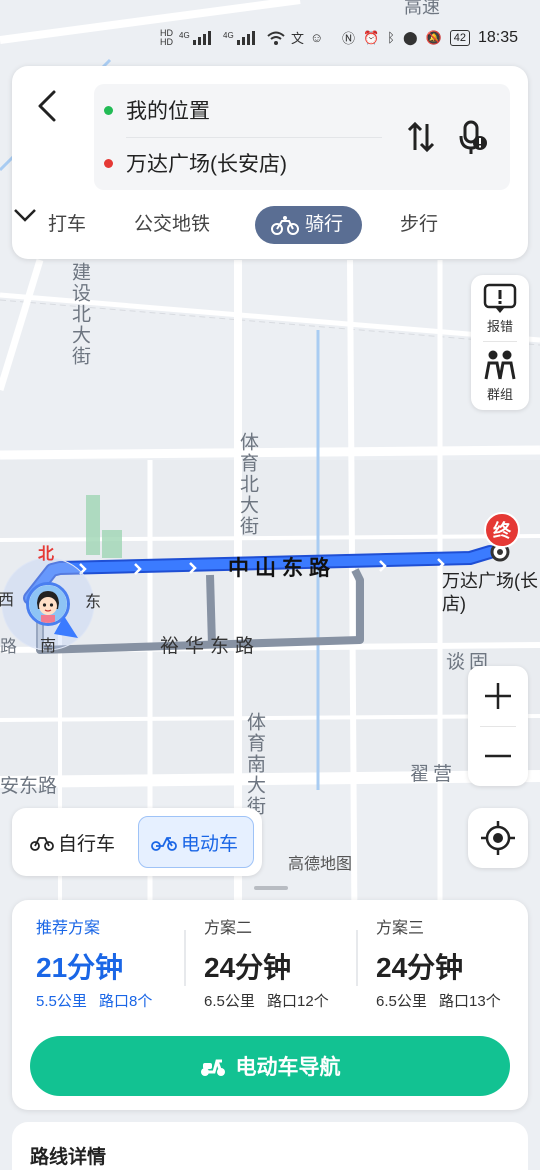  What do you see at coordinates (68, 928) in the screenshot?
I see `plan-name: 推荐方案` at bounding box center [68, 928].